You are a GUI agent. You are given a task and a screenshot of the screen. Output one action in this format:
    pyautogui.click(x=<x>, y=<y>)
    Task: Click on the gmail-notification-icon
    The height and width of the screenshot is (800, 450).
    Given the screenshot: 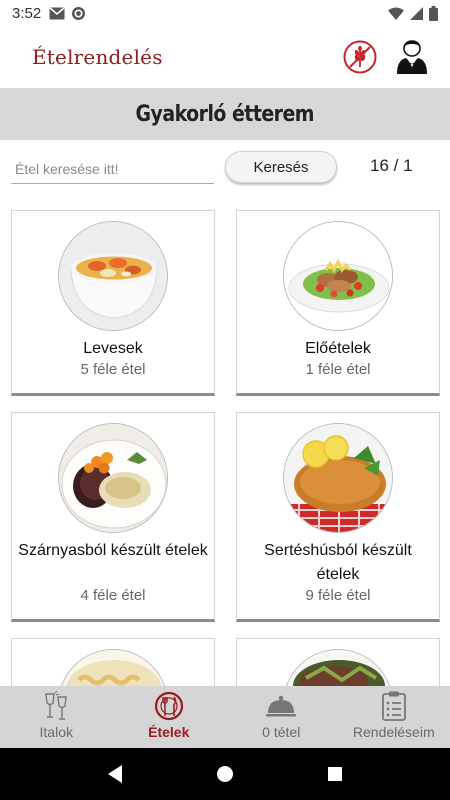 What is the action you would take?
    pyautogui.click(x=57, y=12)
    